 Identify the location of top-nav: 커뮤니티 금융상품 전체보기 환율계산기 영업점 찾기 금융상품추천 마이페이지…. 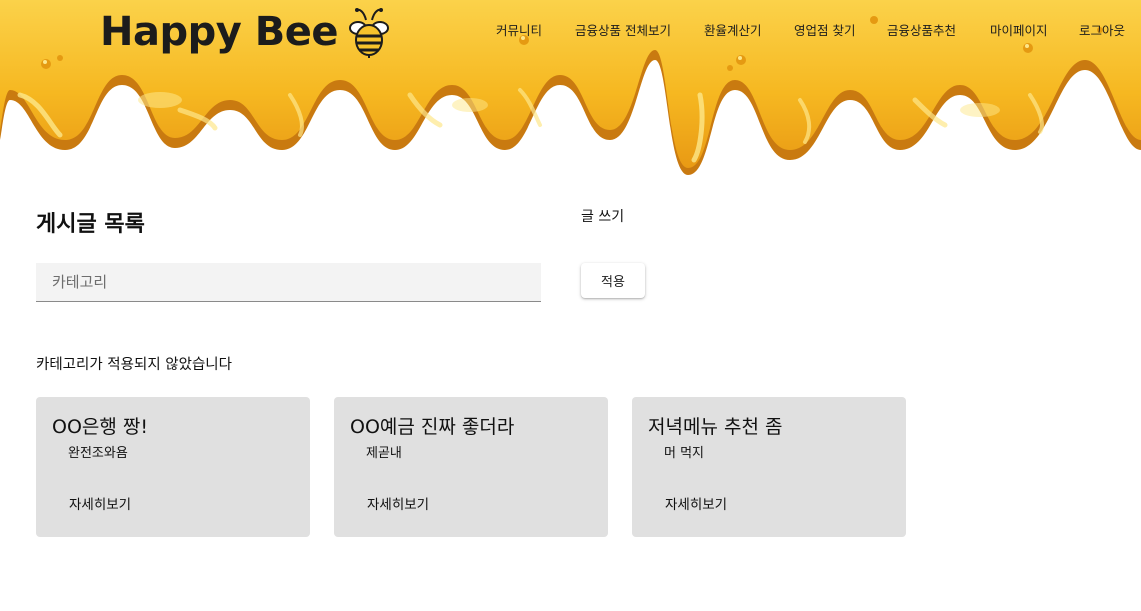
(570, 30).